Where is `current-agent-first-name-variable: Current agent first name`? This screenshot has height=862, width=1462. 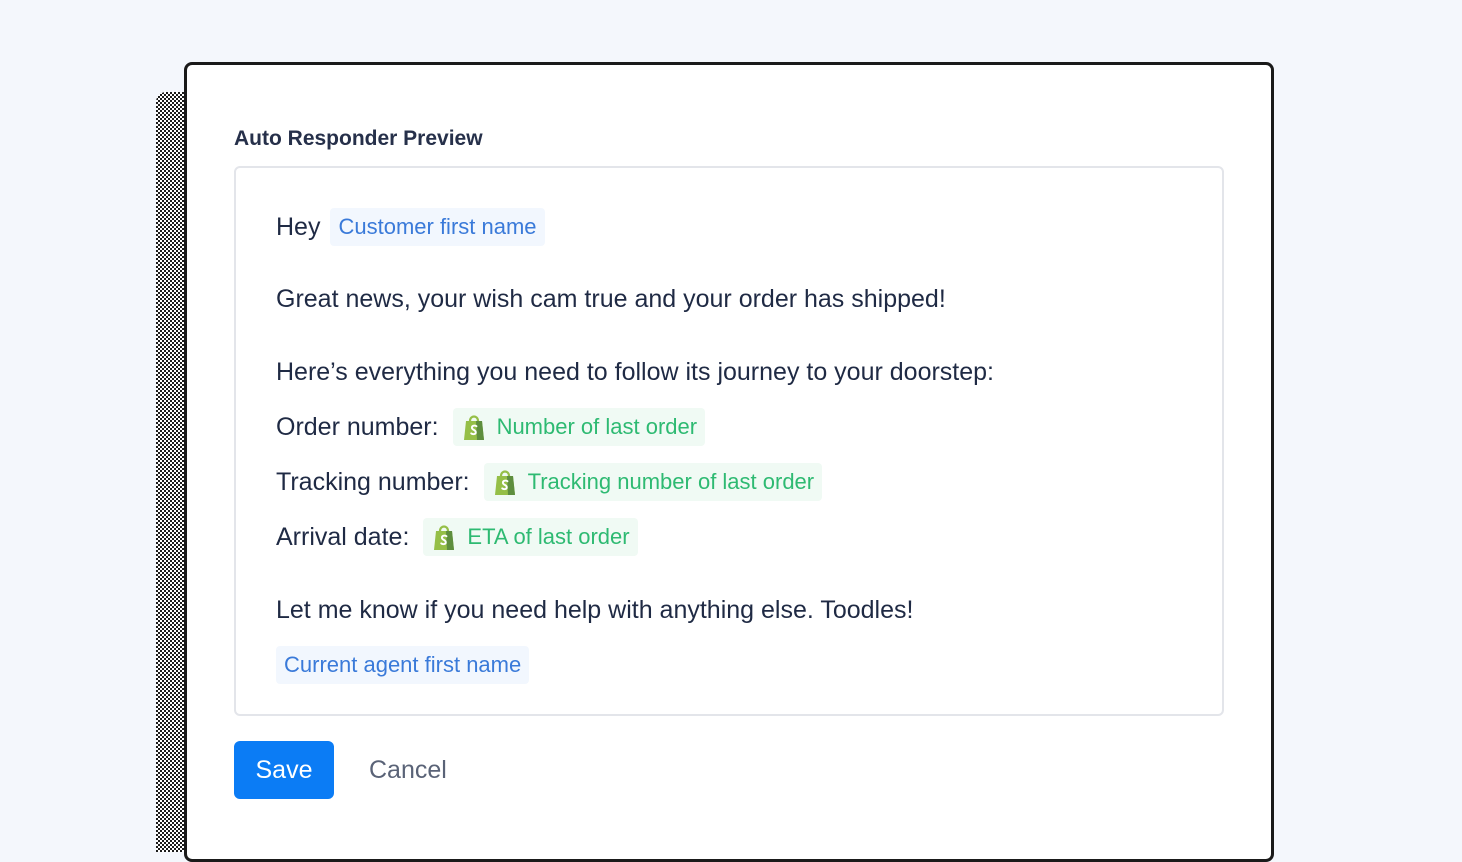
current-agent-first-name-variable: Current agent first name is located at coordinates (403, 665).